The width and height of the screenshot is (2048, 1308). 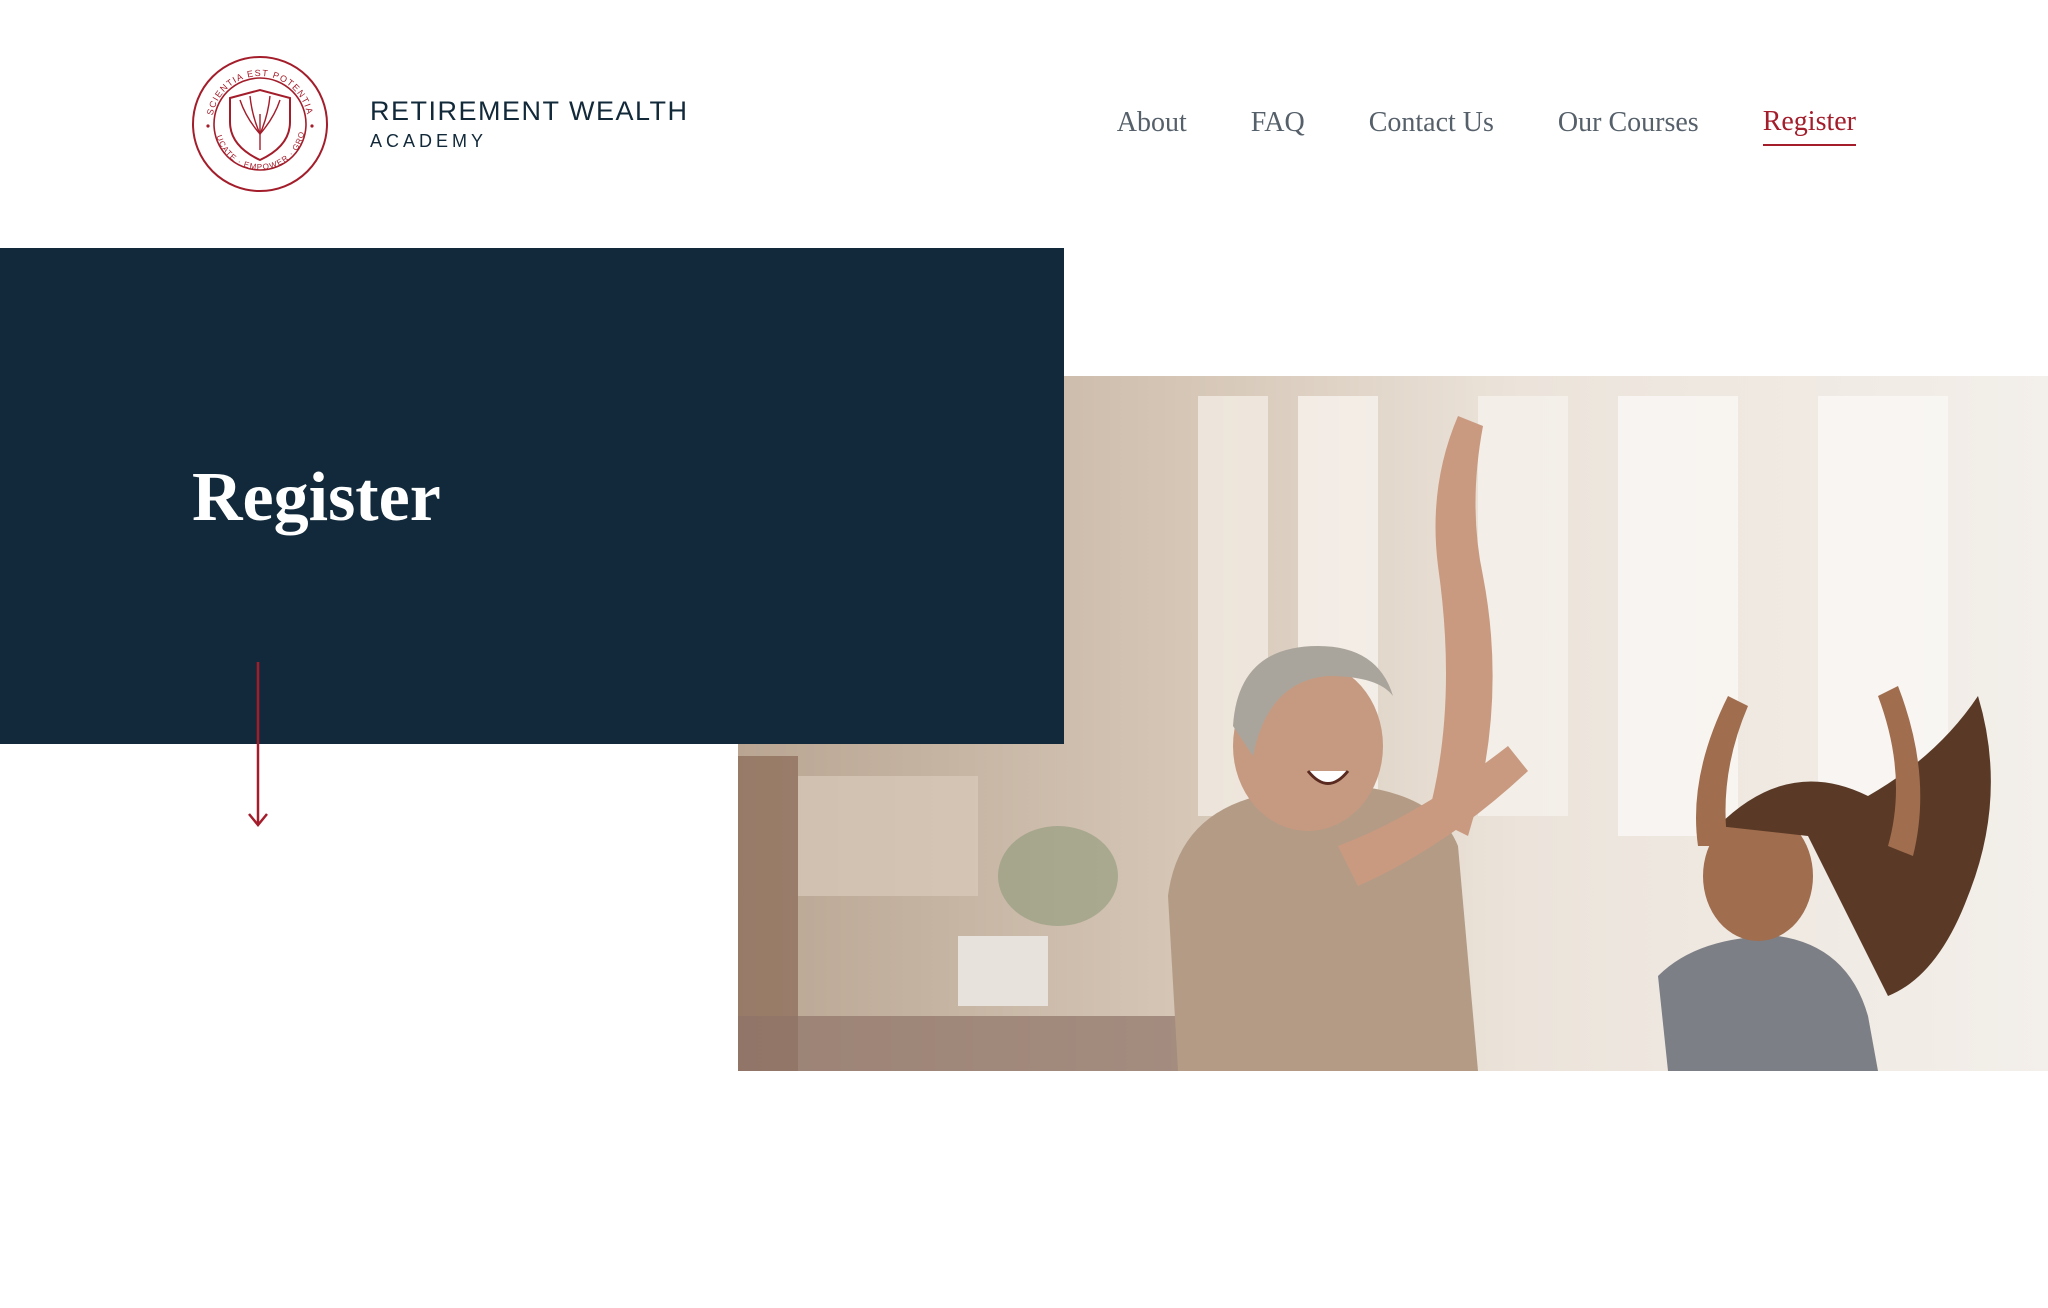 I want to click on nav-about: About, so click(x=1152, y=126).